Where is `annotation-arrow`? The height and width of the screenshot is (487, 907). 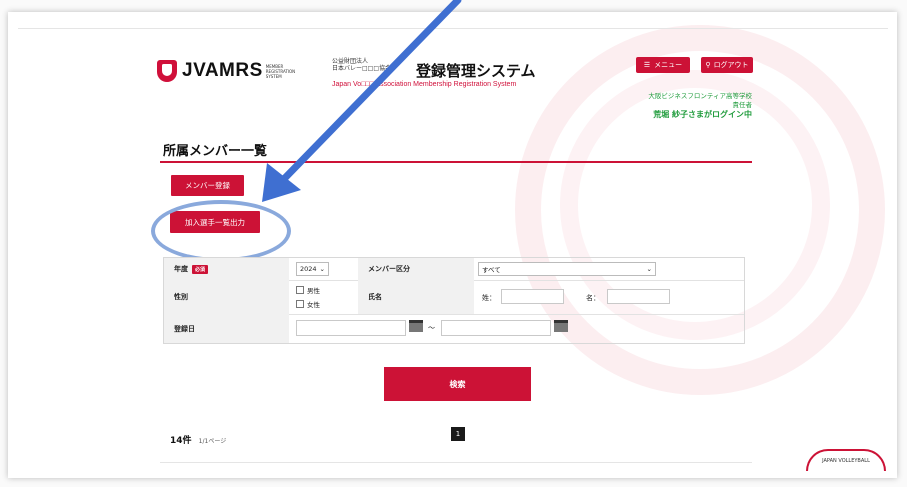 annotation-arrow is located at coordinates (362, 101).